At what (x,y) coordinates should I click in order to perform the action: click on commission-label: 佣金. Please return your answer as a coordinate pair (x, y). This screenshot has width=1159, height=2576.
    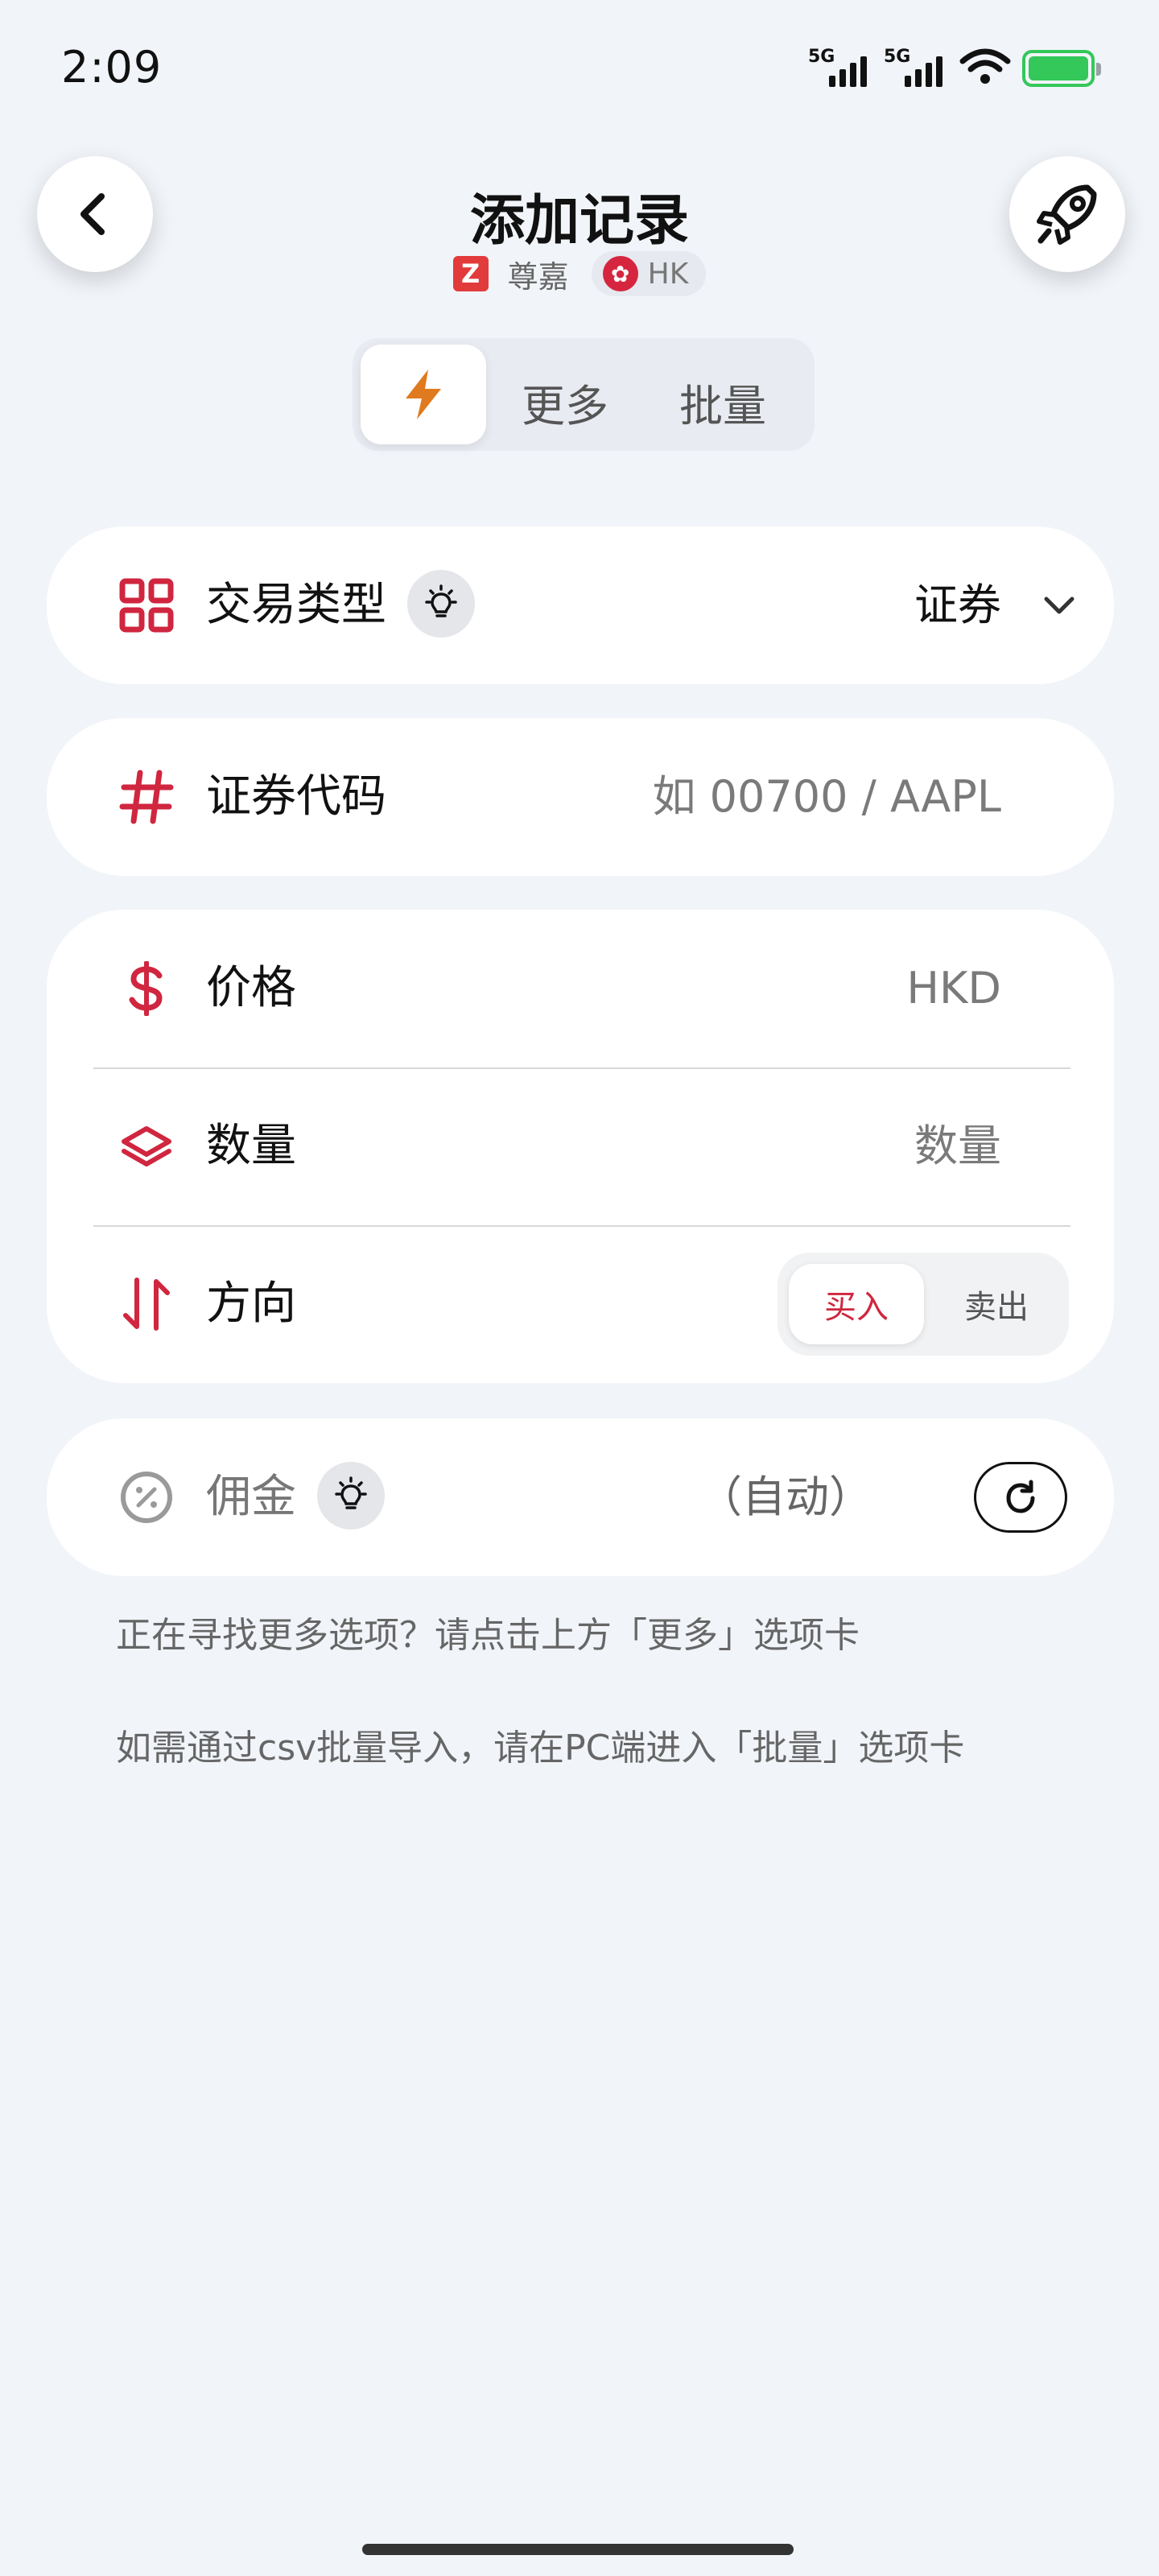
    Looking at the image, I should click on (251, 1497).